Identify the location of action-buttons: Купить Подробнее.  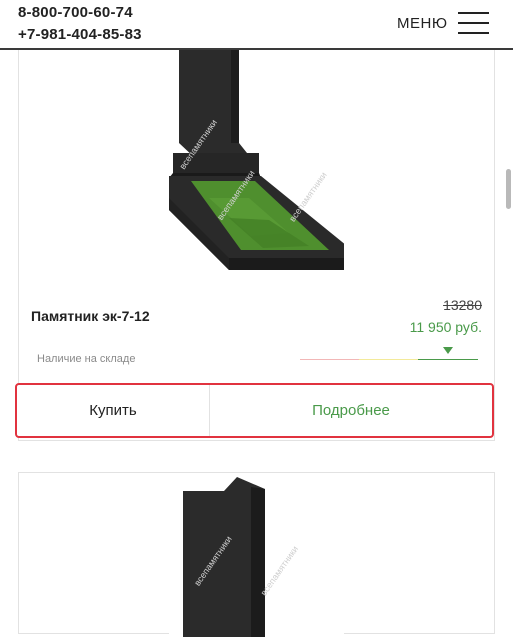
(254, 410).